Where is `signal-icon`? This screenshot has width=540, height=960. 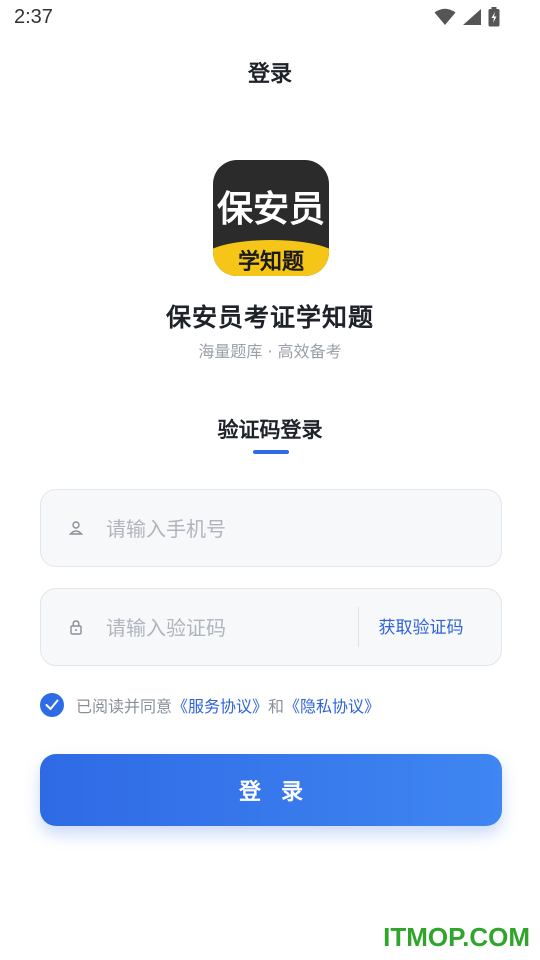
signal-icon is located at coordinates (472, 17).